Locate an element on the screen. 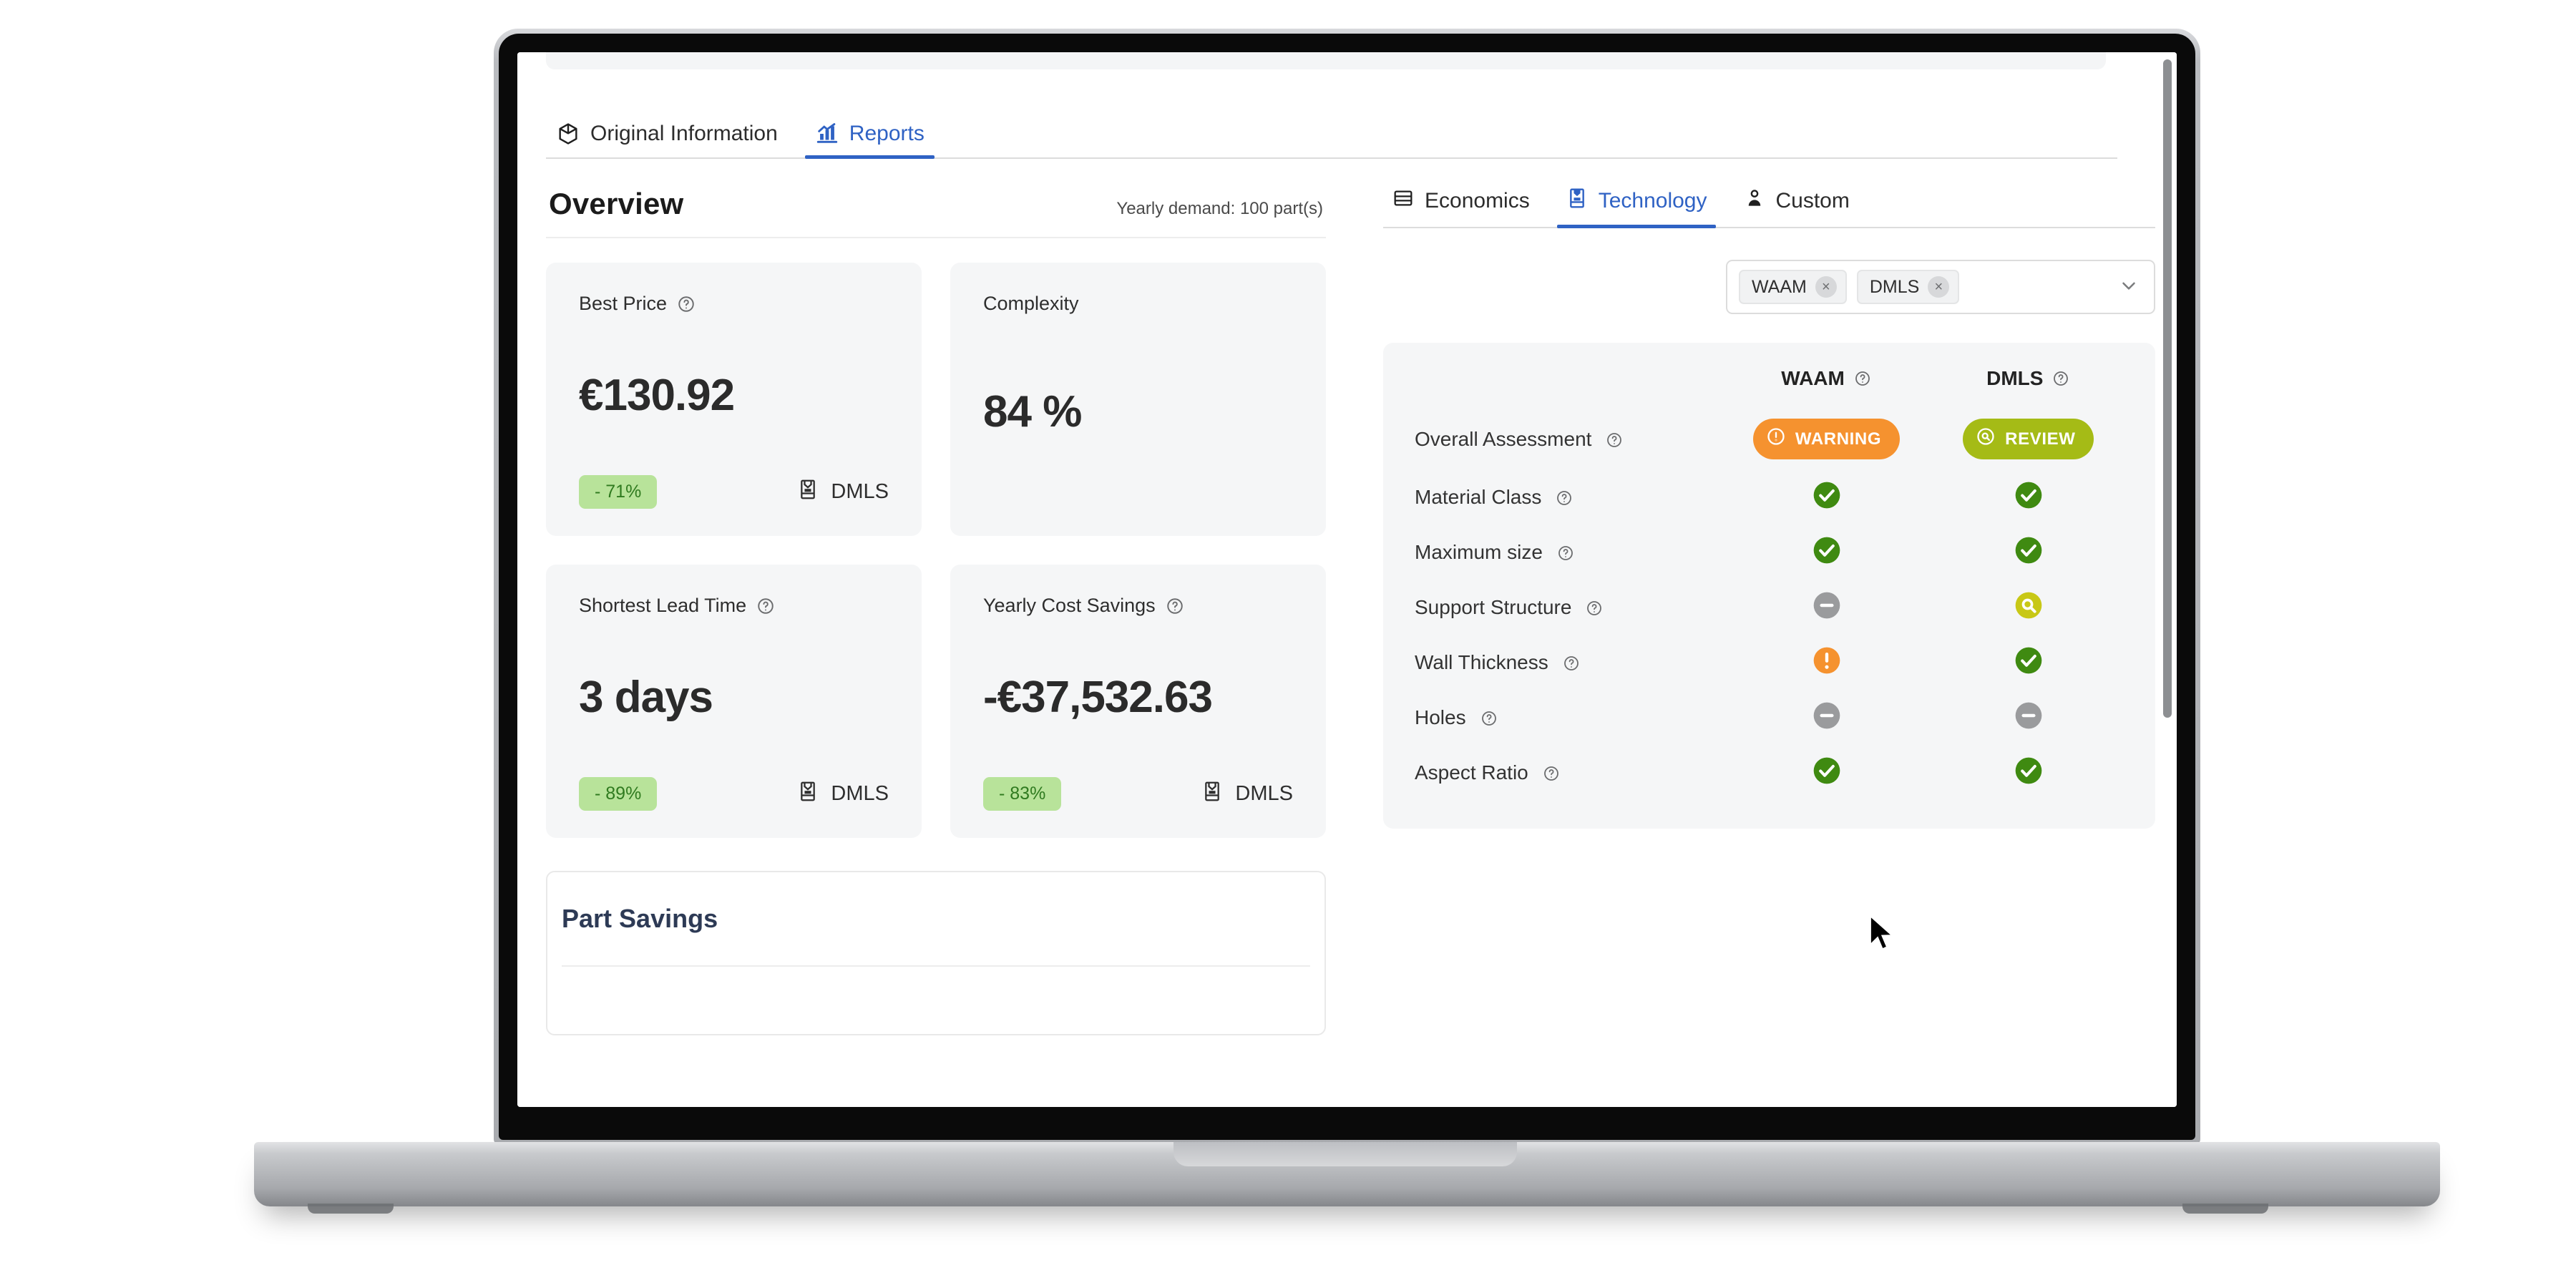 This screenshot has width=2576, height=1288. tab-technology: Technology is located at coordinates (1636, 208).